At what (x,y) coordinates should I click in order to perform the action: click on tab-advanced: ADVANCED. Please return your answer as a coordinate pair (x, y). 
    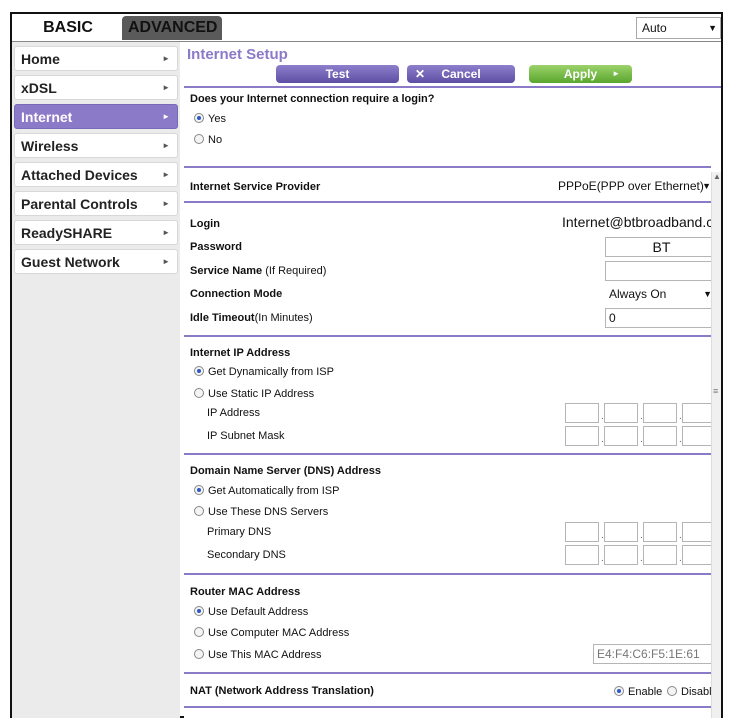
    Looking at the image, I should click on (172, 28).